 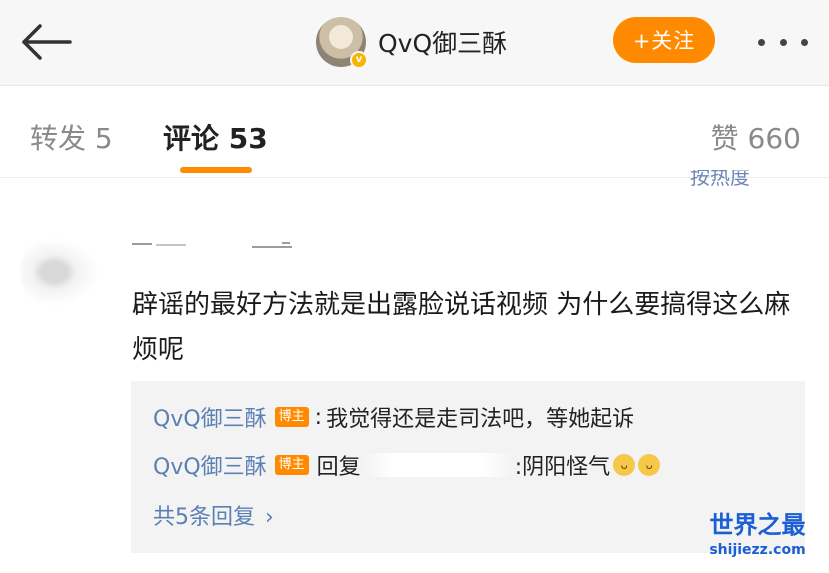 What do you see at coordinates (757, 525) in the screenshot?
I see `watermark-main: 世界之最` at bounding box center [757, 525].